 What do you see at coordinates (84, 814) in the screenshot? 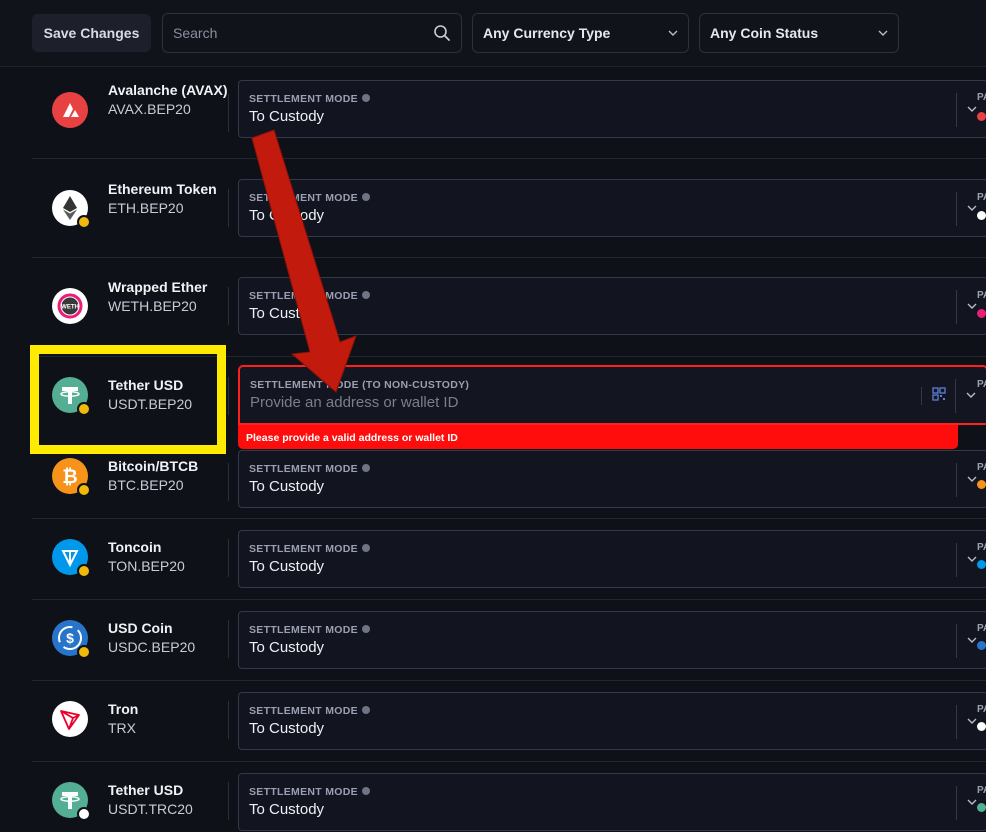
I see `tron-badge-icon` at bounding box center [84, 814].